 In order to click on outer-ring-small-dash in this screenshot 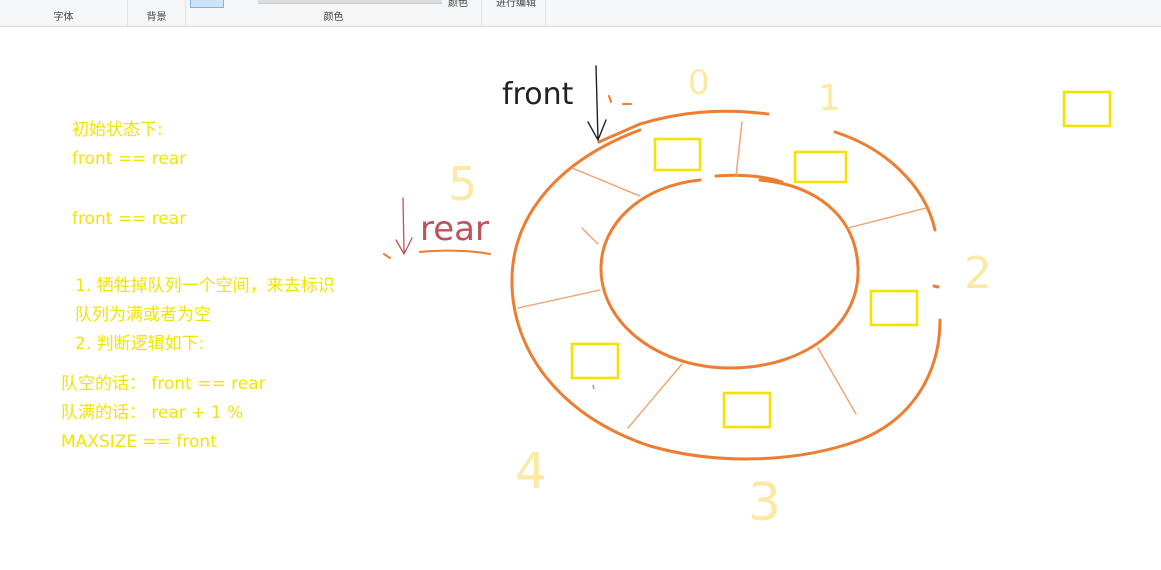, I will do `click(936, 286)`.